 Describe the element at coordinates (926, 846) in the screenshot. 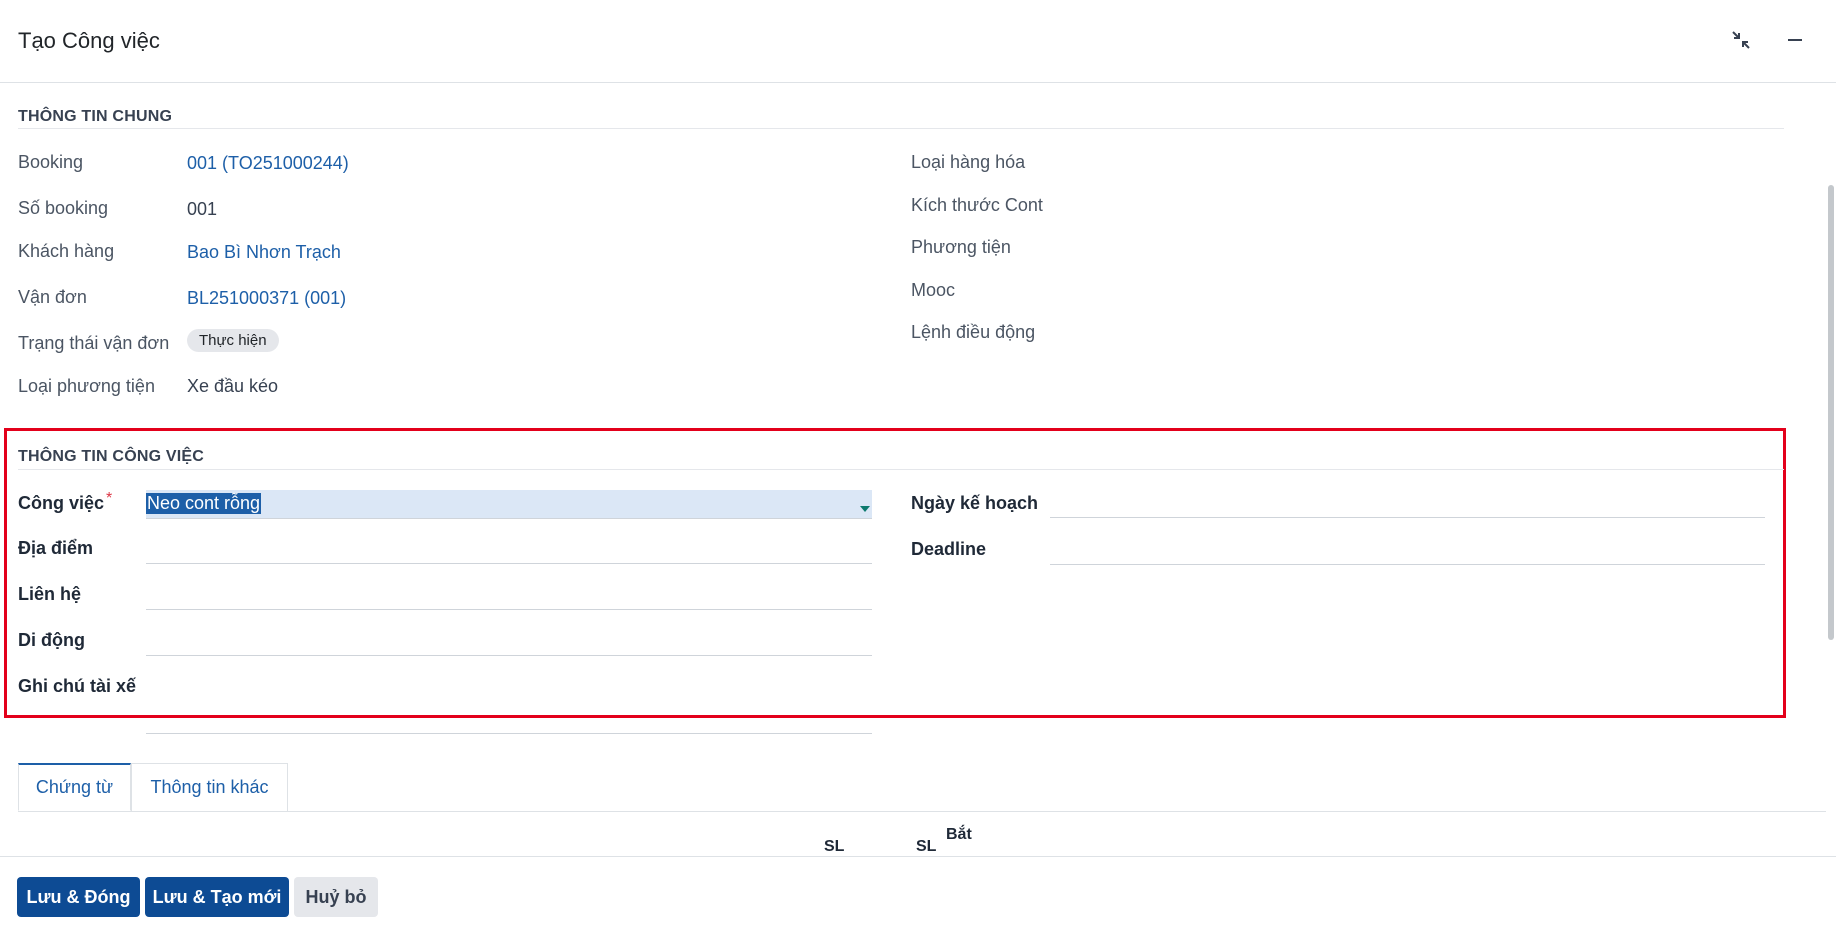

I see `column-header-sl-2: SL` at that location.